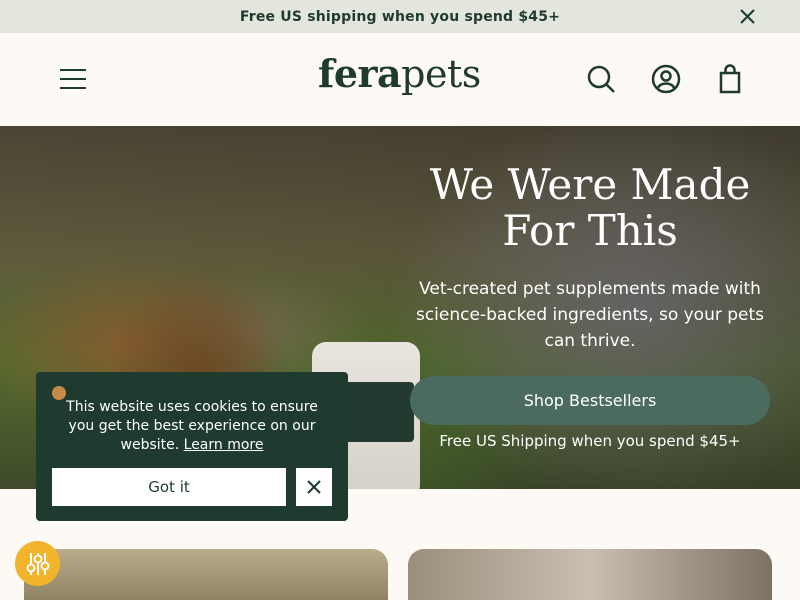 This screenshot has width=800, height=600. I want to click on logo-bold-text: fera, so click(360, 73).